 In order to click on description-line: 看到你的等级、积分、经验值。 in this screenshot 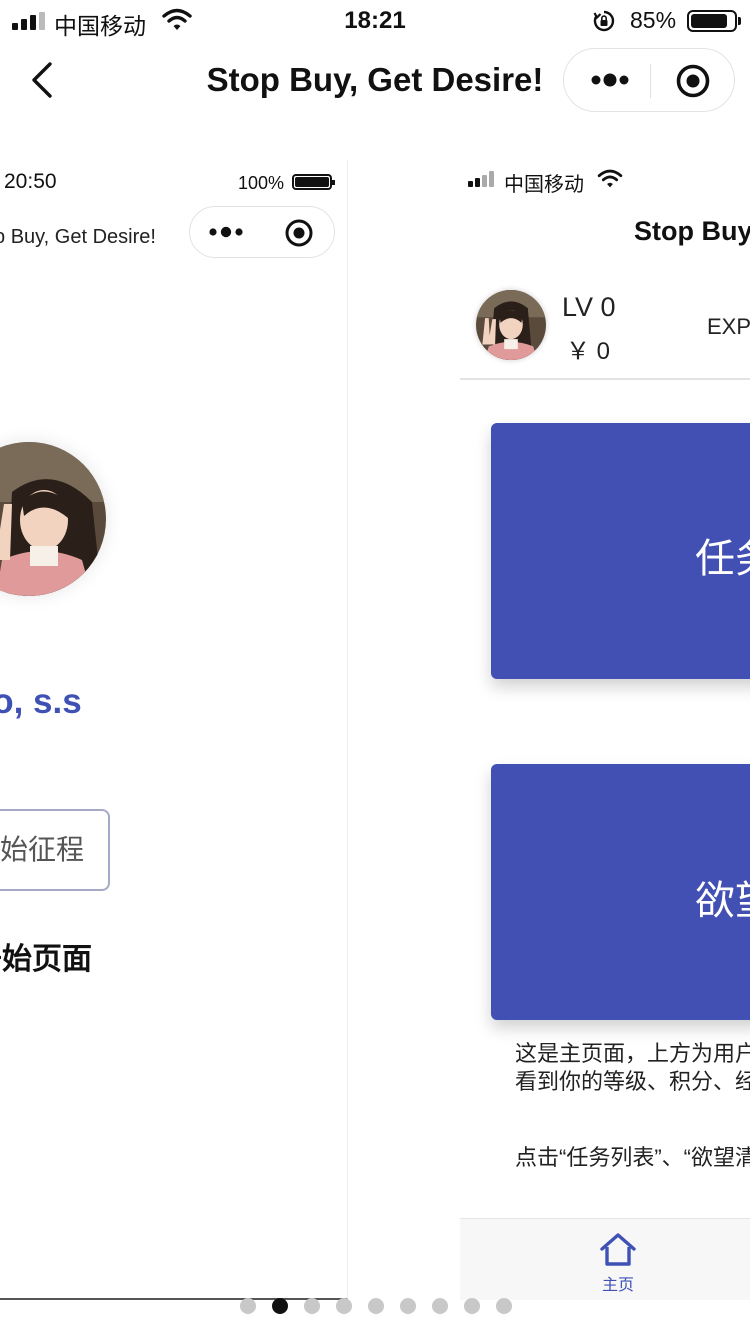, I will do `click(632, 1081)`.